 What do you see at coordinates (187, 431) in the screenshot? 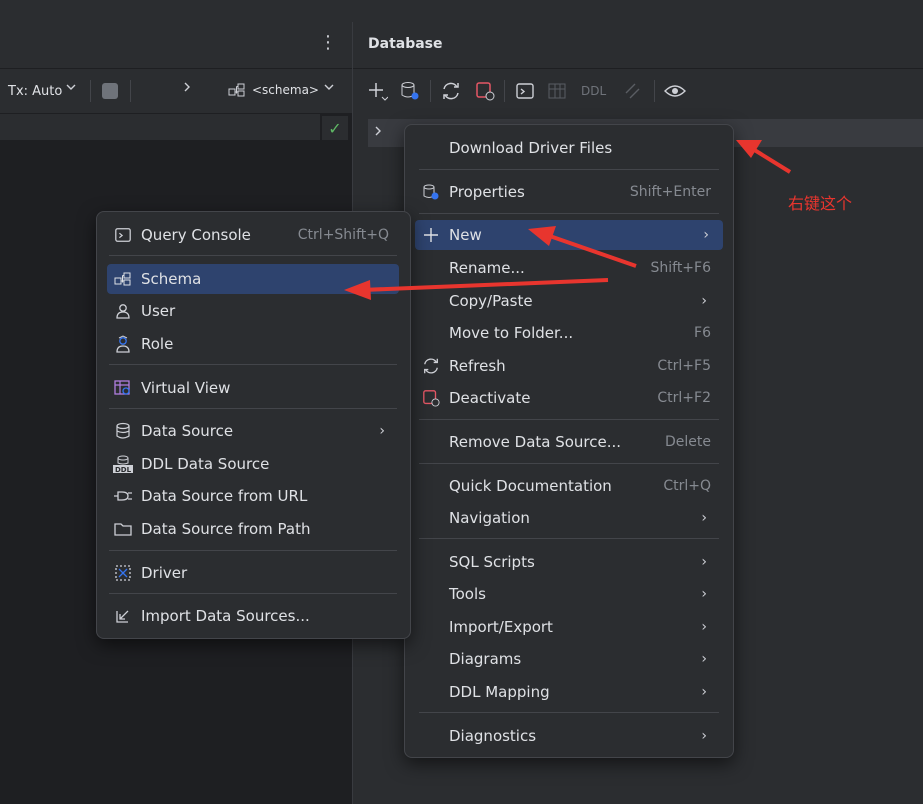
I see `menu-item-label: Data Source` at bounding box center [187, 431].